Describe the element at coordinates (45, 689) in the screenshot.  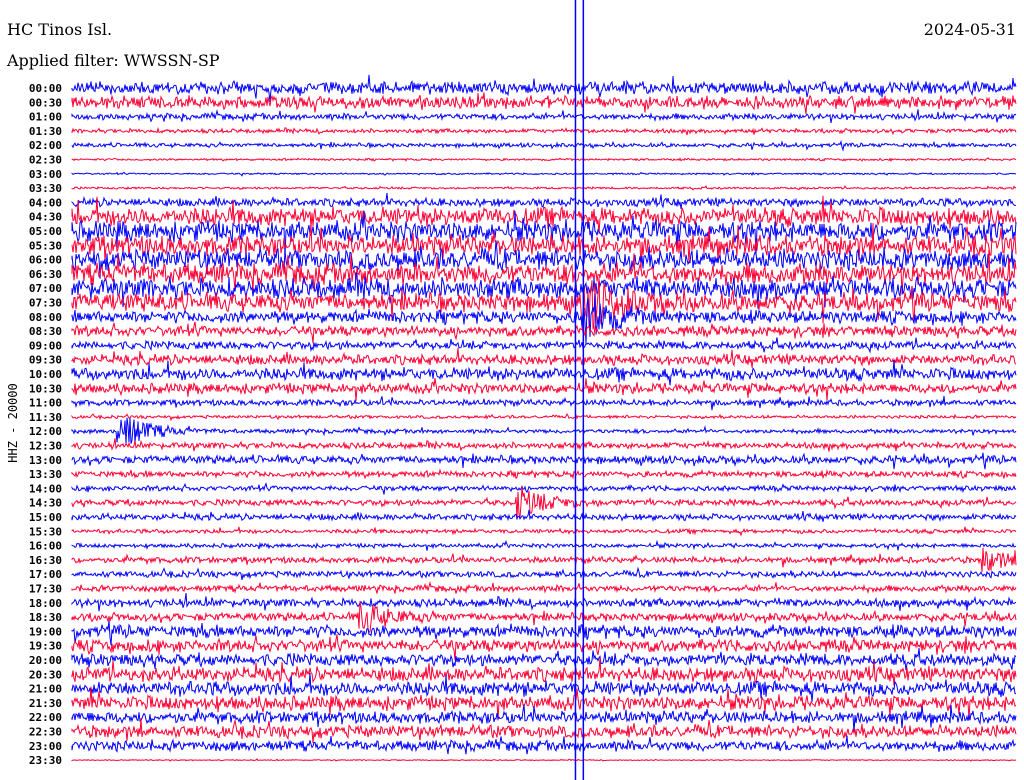
I see `time-tick-label: 21:00` at that location.